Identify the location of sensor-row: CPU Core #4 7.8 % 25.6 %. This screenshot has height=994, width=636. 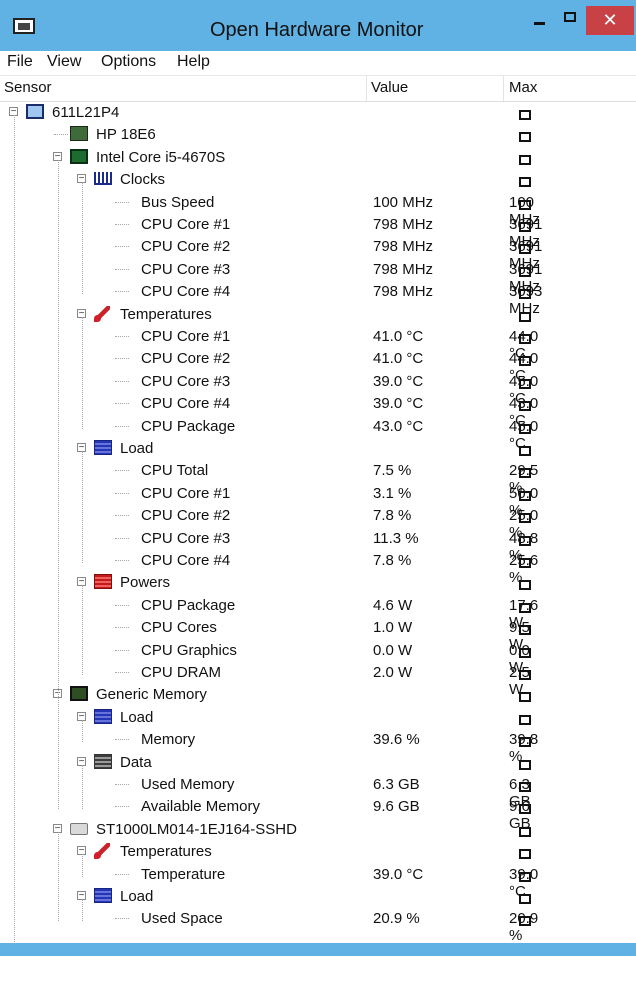
(318, 567).